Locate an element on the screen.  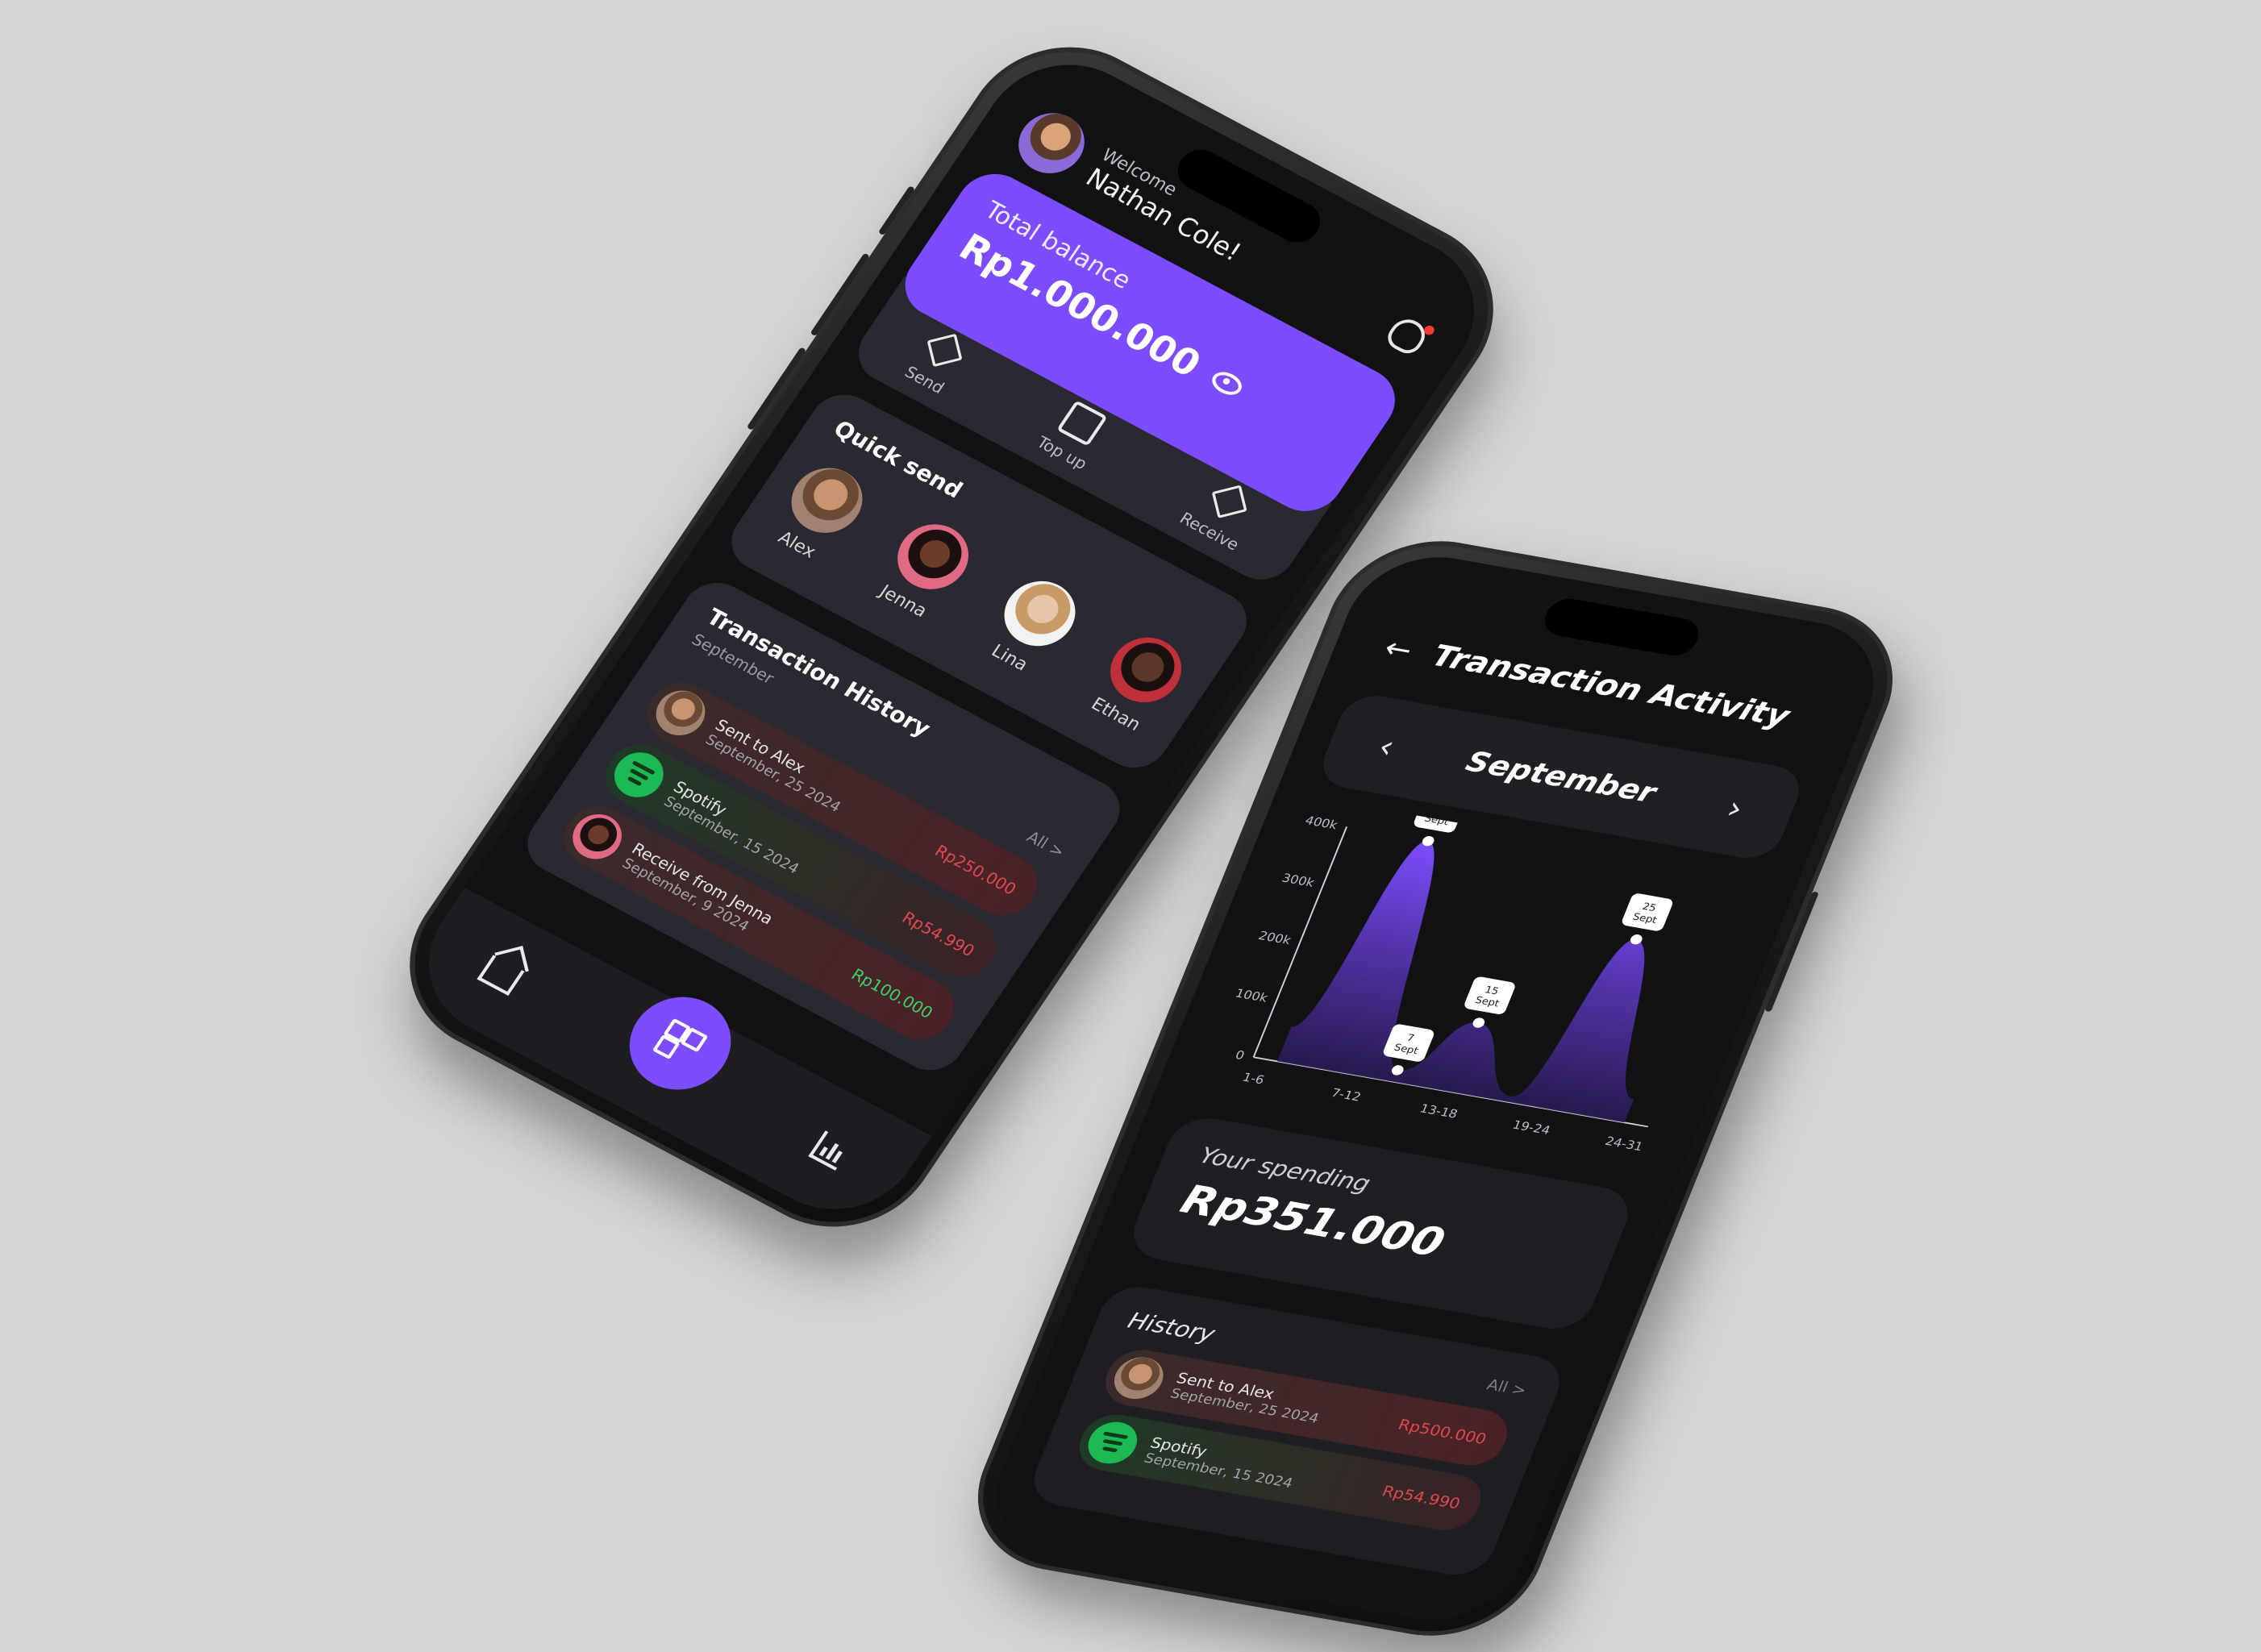
y-tick-label: 0 is located at coordinates (1239, 1055).